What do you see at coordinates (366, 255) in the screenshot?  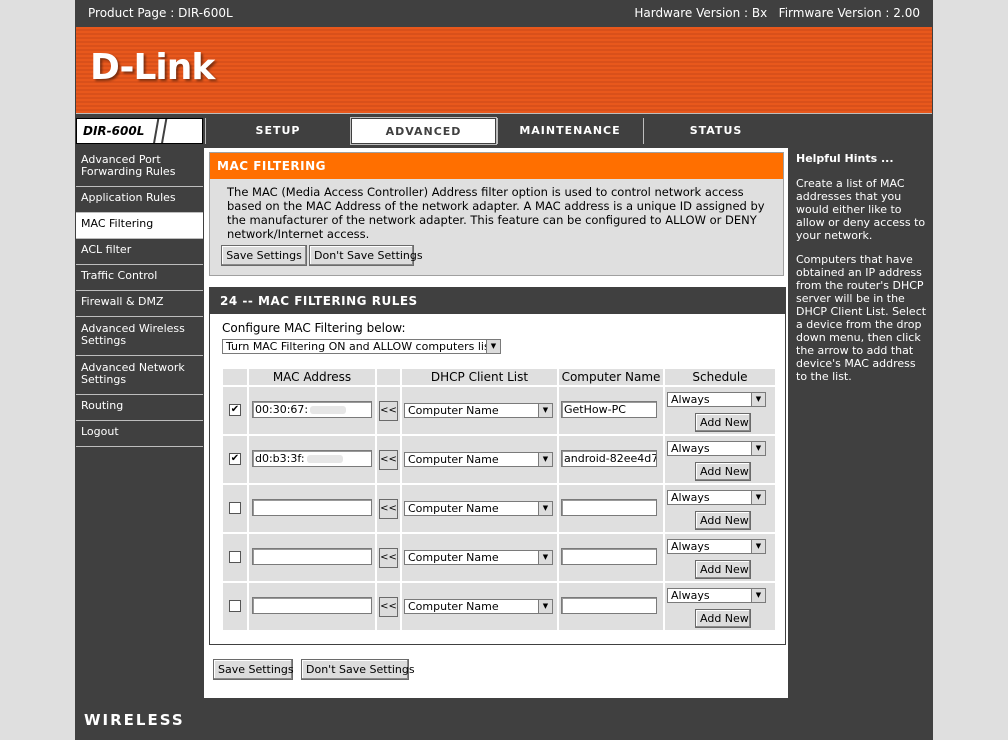 I see `dont-save-settings-button: Don't Save Settings` at bounding box center [366, 255].